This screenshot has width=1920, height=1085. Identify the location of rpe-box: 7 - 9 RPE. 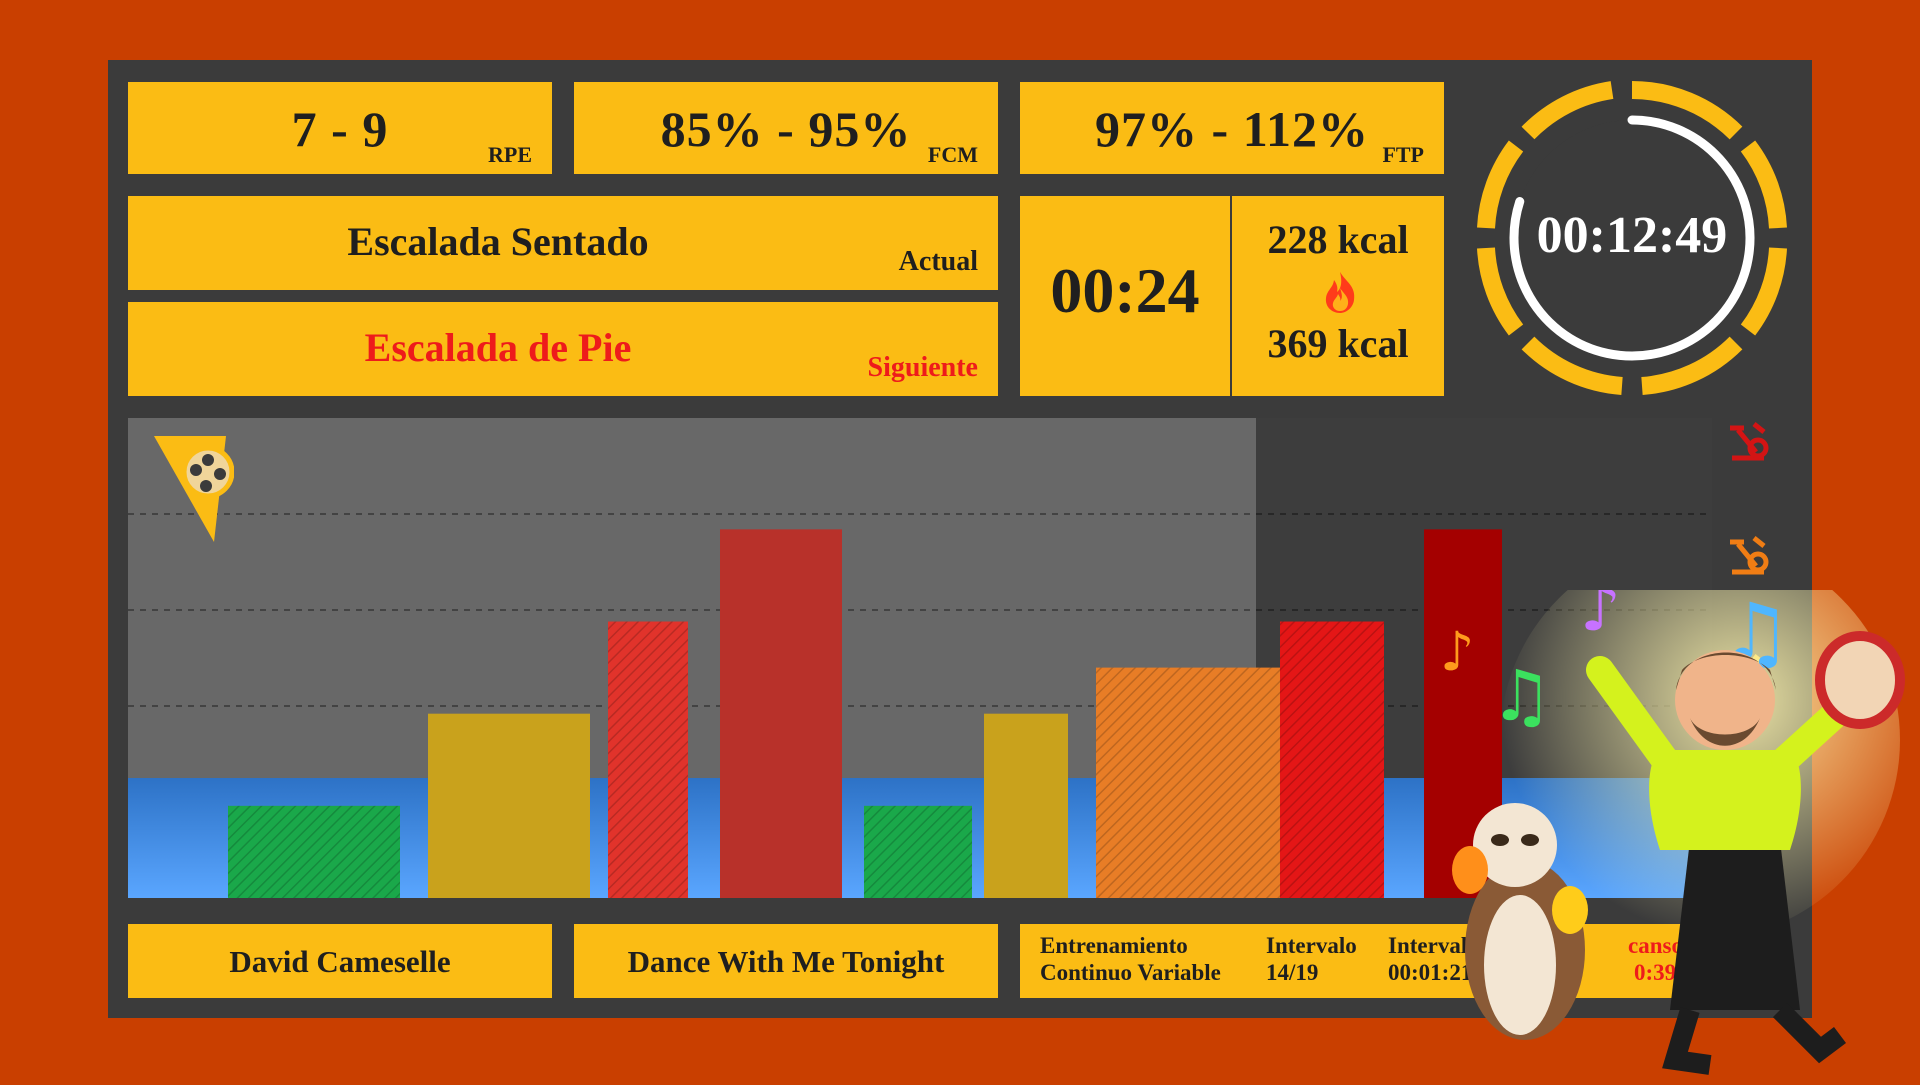
(340, 128).